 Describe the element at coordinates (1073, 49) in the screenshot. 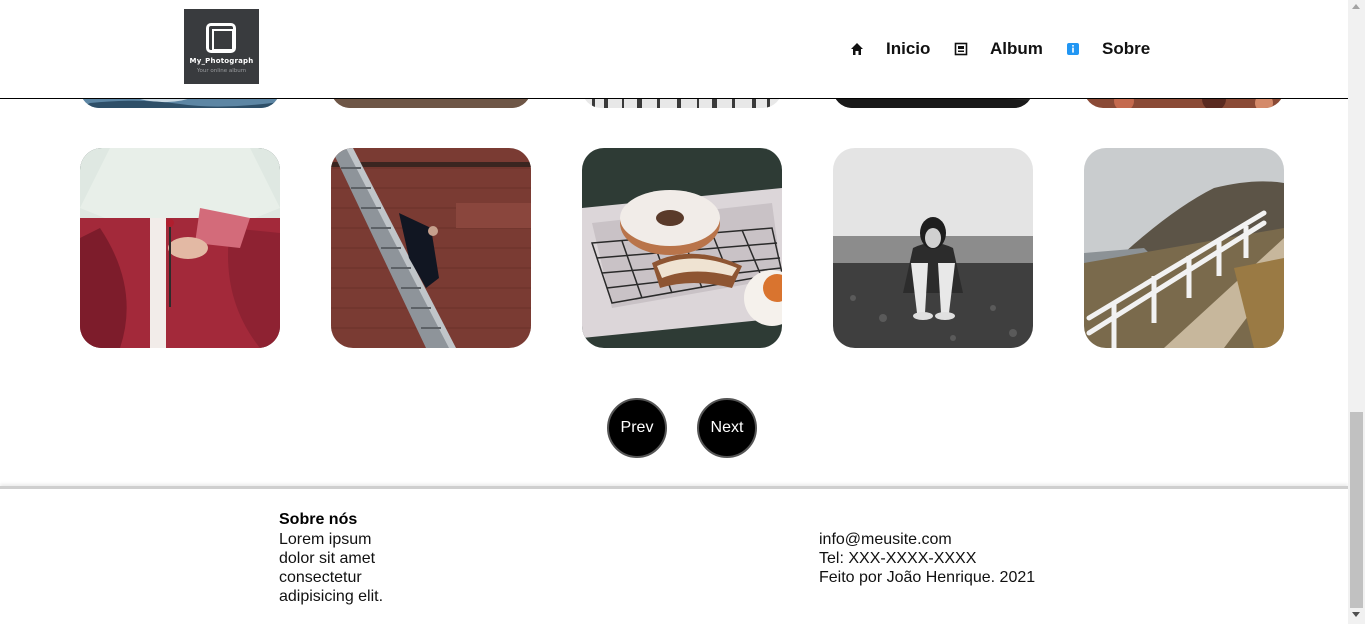

I see `info-icon` at that location.